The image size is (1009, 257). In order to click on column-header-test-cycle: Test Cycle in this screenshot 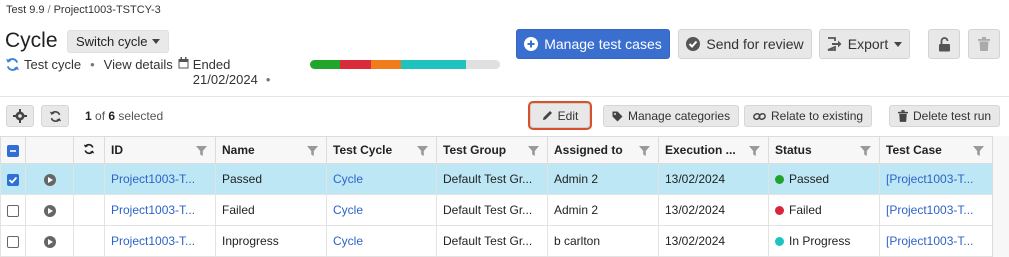, I will do `click(381, 150)`.